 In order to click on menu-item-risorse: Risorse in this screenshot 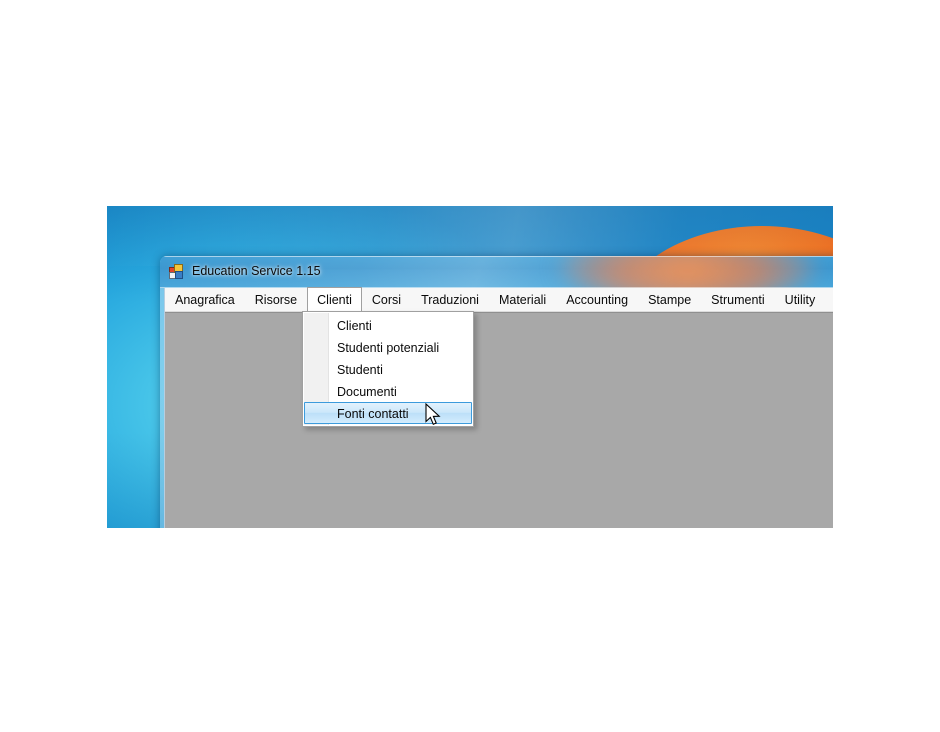, I will do `click(276, 299)`.